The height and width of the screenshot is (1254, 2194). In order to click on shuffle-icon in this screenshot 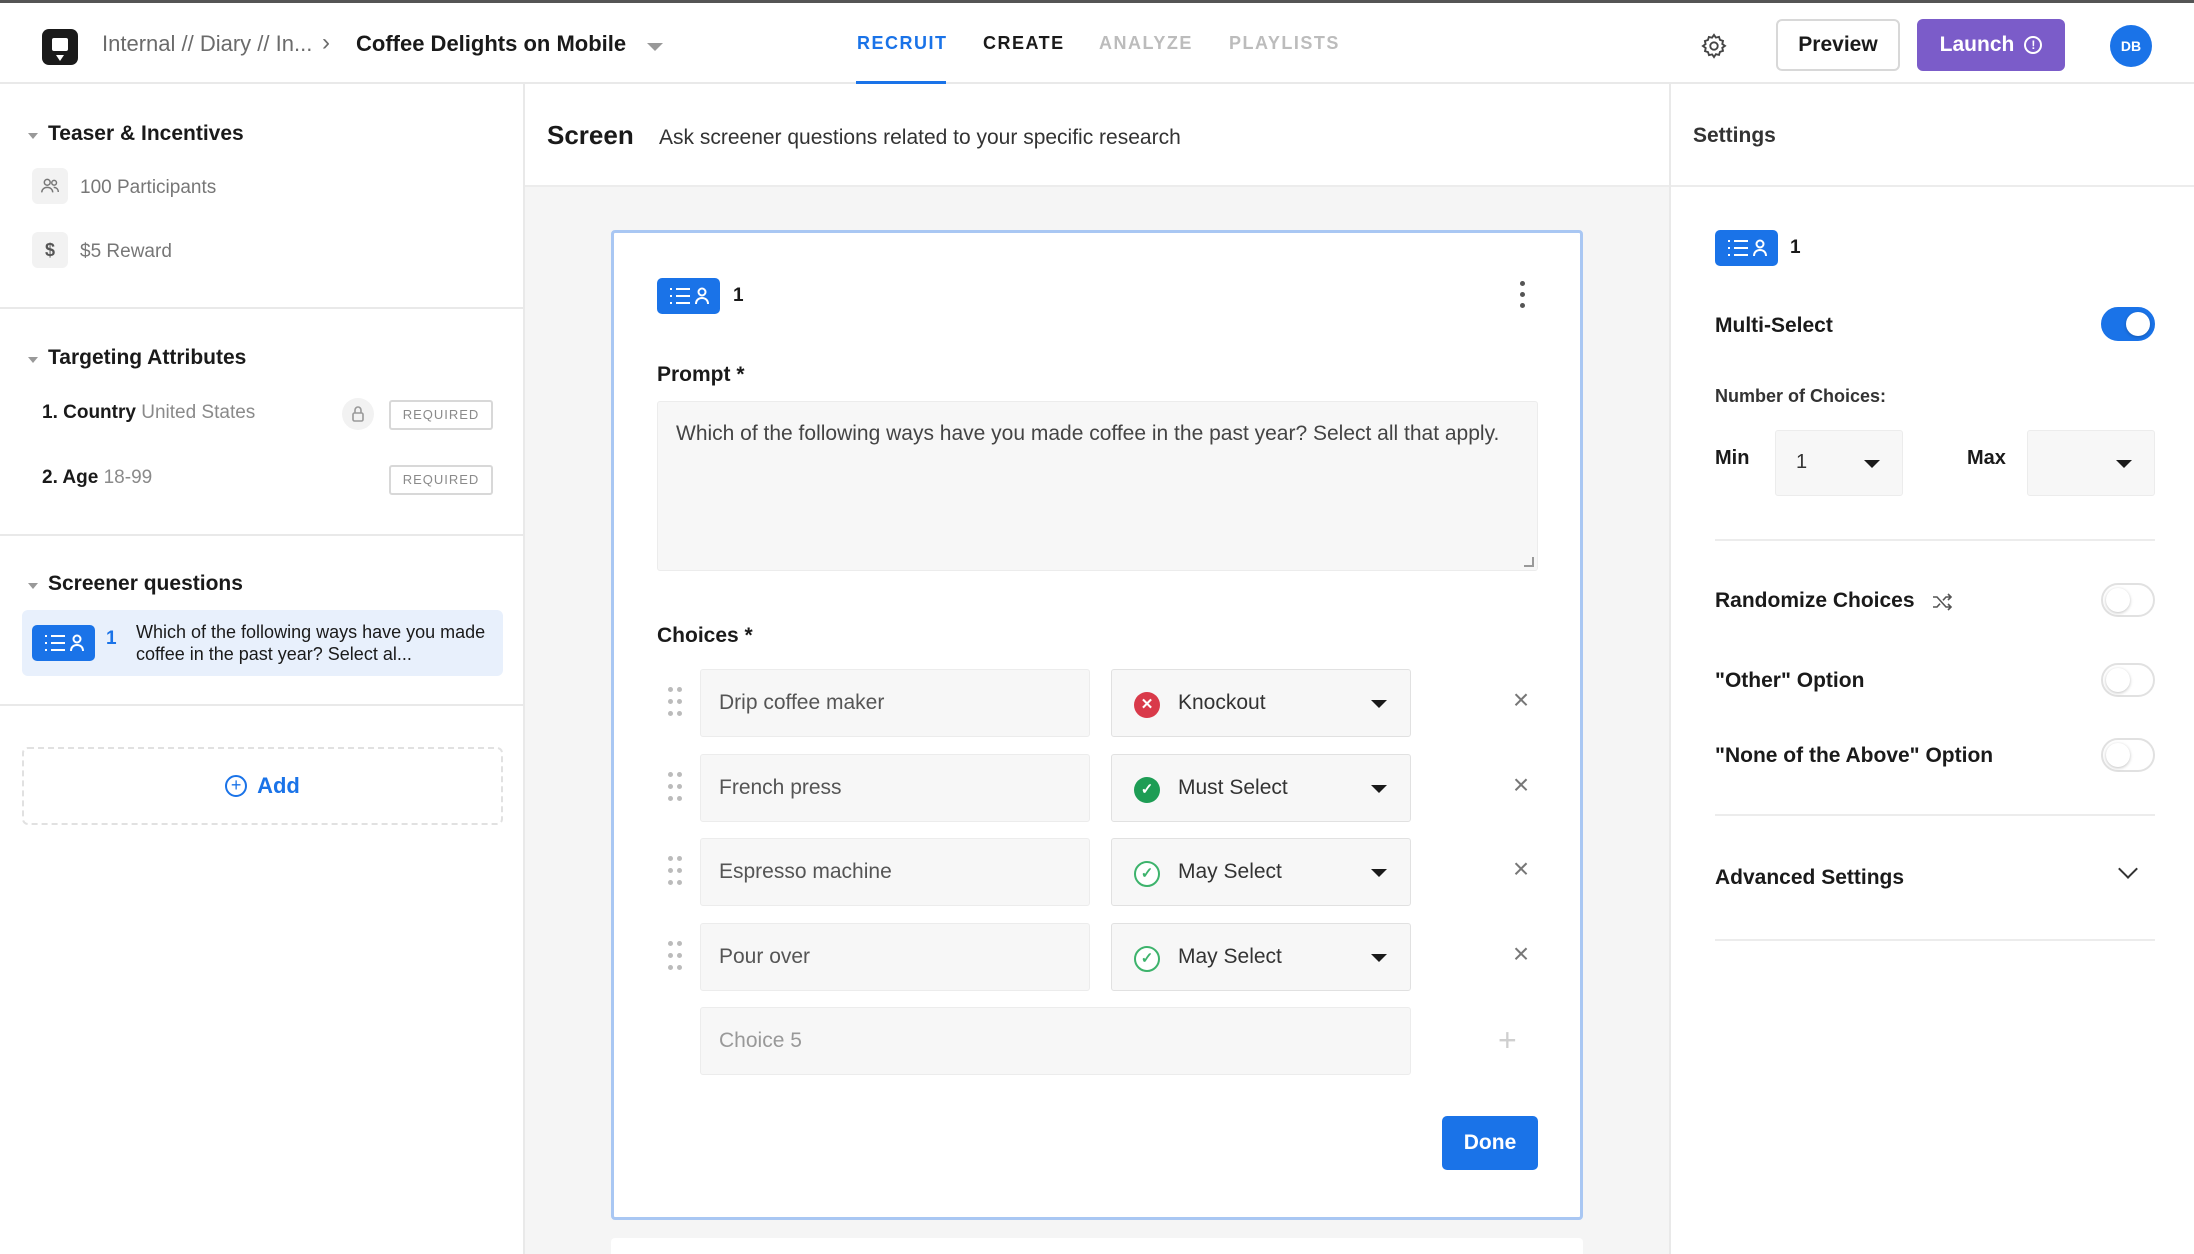, I will do `click(1943, 602)`.